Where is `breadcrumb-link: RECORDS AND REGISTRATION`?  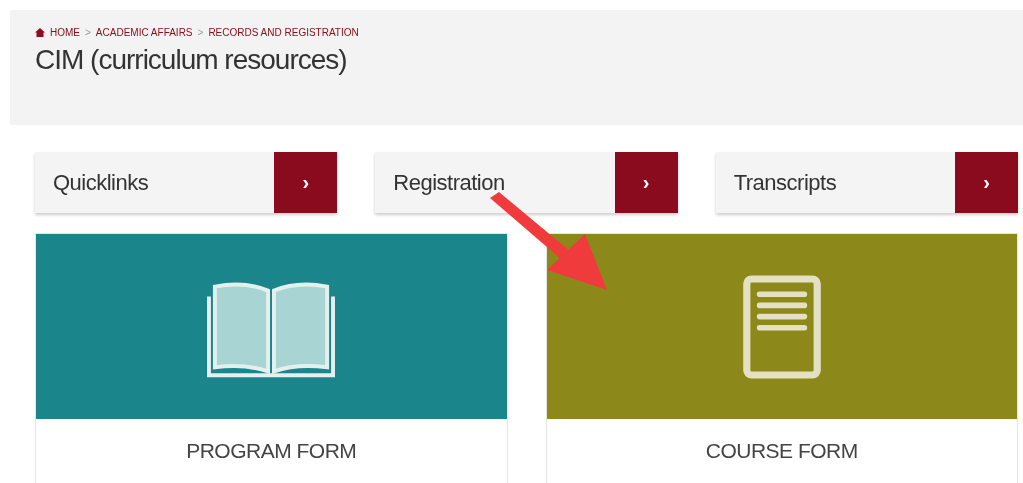
breadcrumb-link: RECORDS AND REGISTRATION is located at coordinates (283, 32).